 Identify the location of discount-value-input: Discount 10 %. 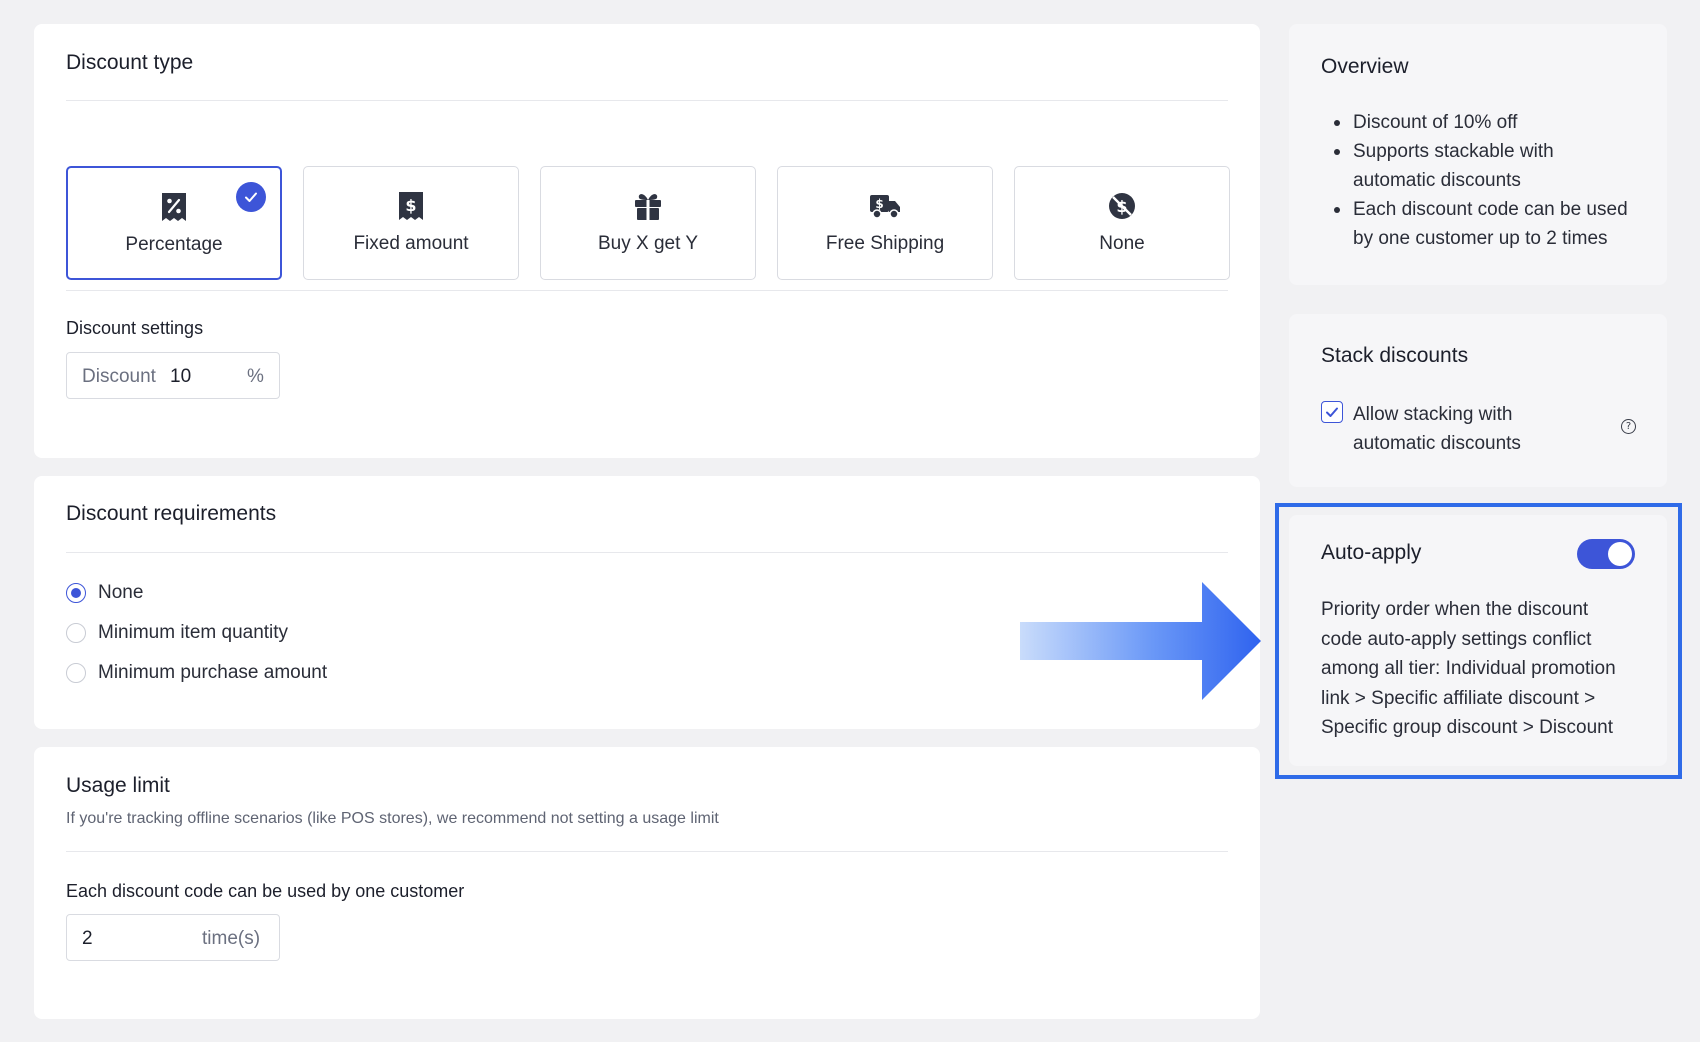
(173, 375).